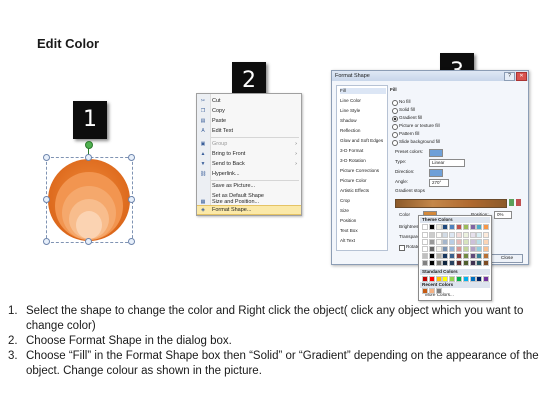 Image resolution: width=560 pixels, height=420 pixels. I want to click on rotation-handle, so click(89, 145).